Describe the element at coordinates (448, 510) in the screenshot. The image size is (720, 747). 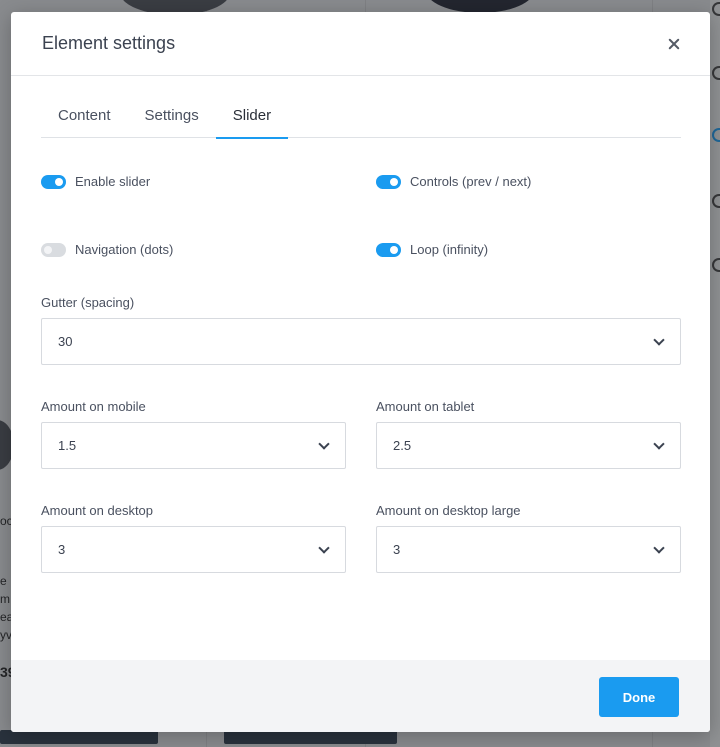
I see `desktop-large-label: Amount on desktop large` at that location.